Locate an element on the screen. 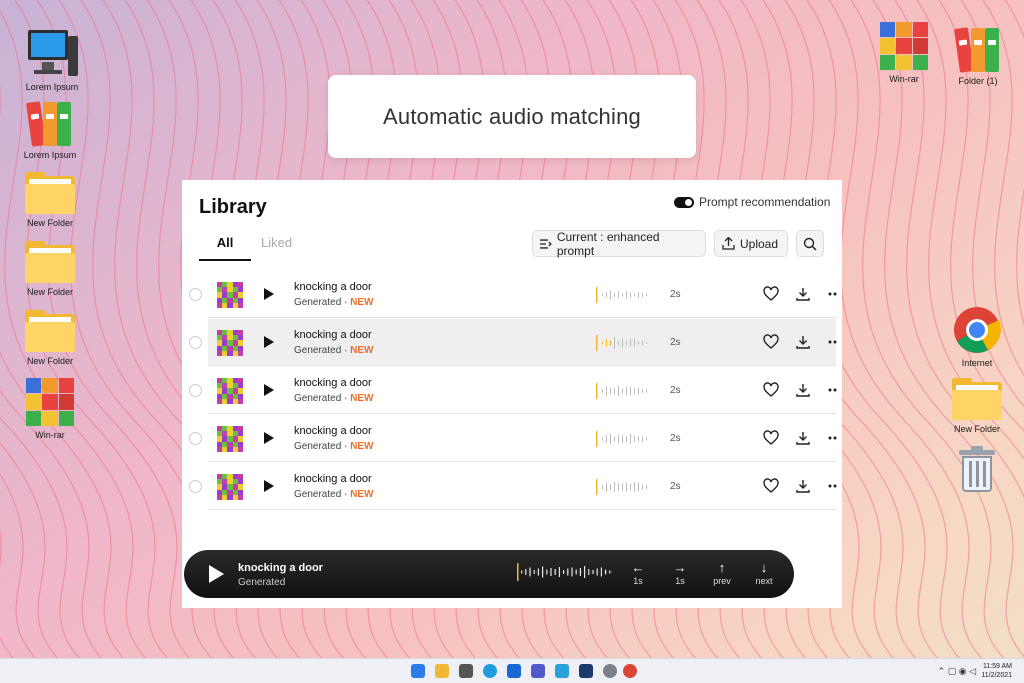 The image size is (1024, 683). desktop-icon-internet: Internet is located at coordinates (977, 337).